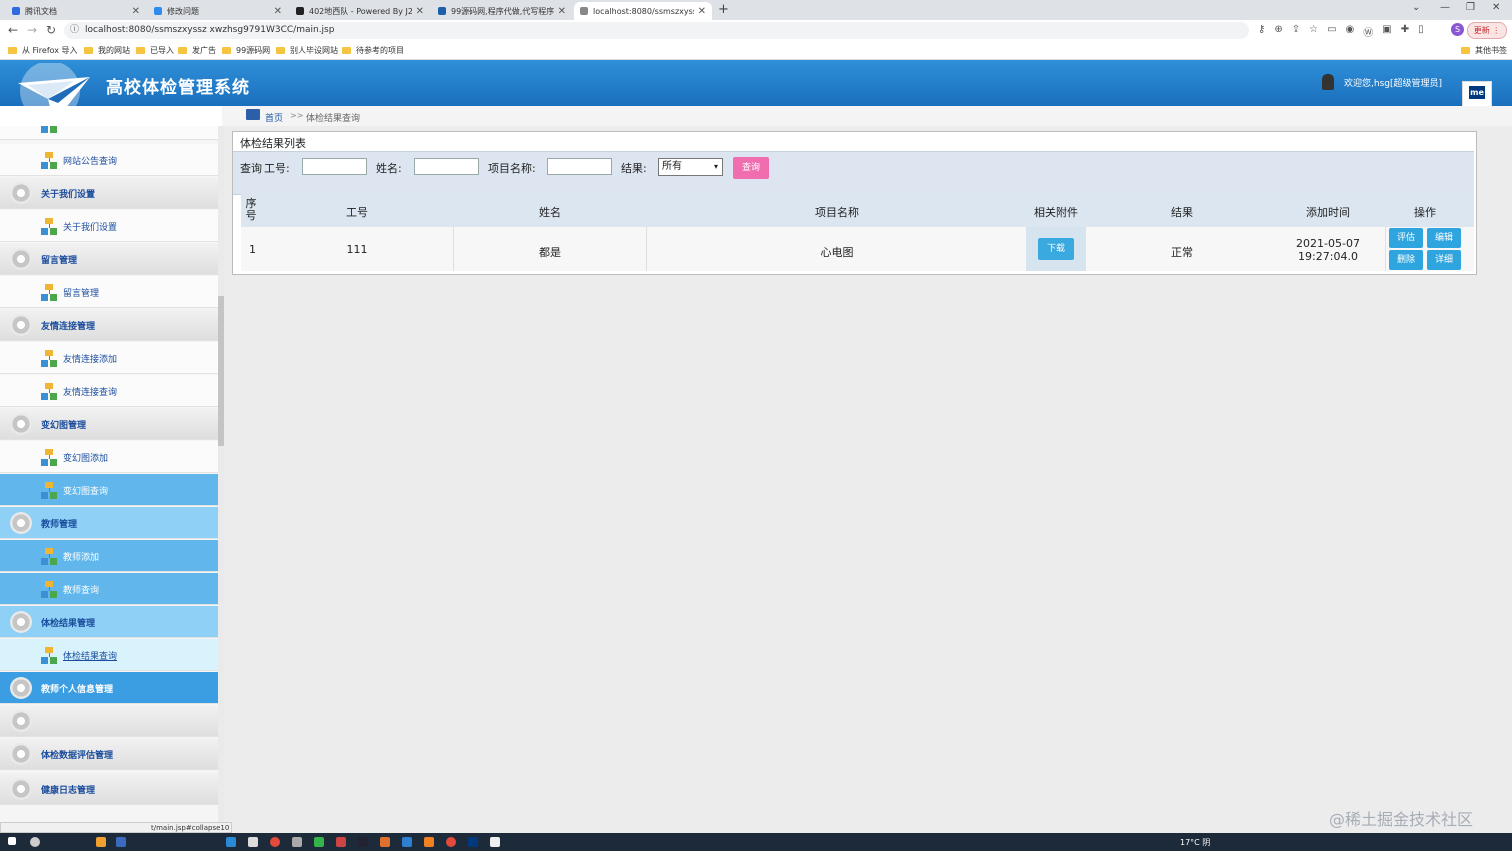 The width and height of the screenshot is (1512, 851). What do you see at coordinates (109, 688) in the screenshot?
I see `sidebar-group-teacher-profile: 教师个人信息管理` at bounding box center [109, 688].